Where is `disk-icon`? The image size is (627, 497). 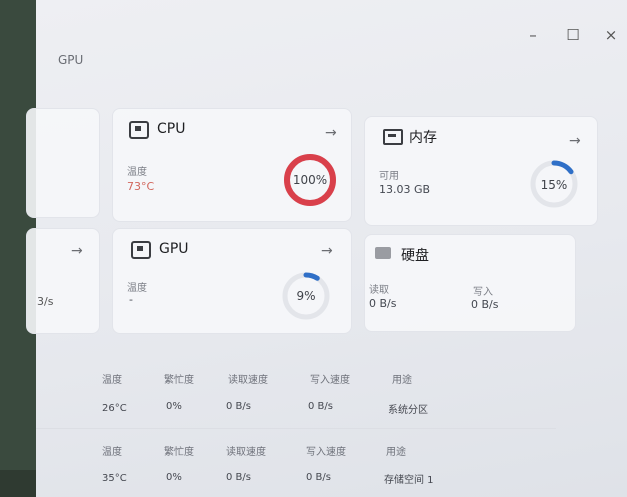
disk-icon is located at coordinates (383, 253).